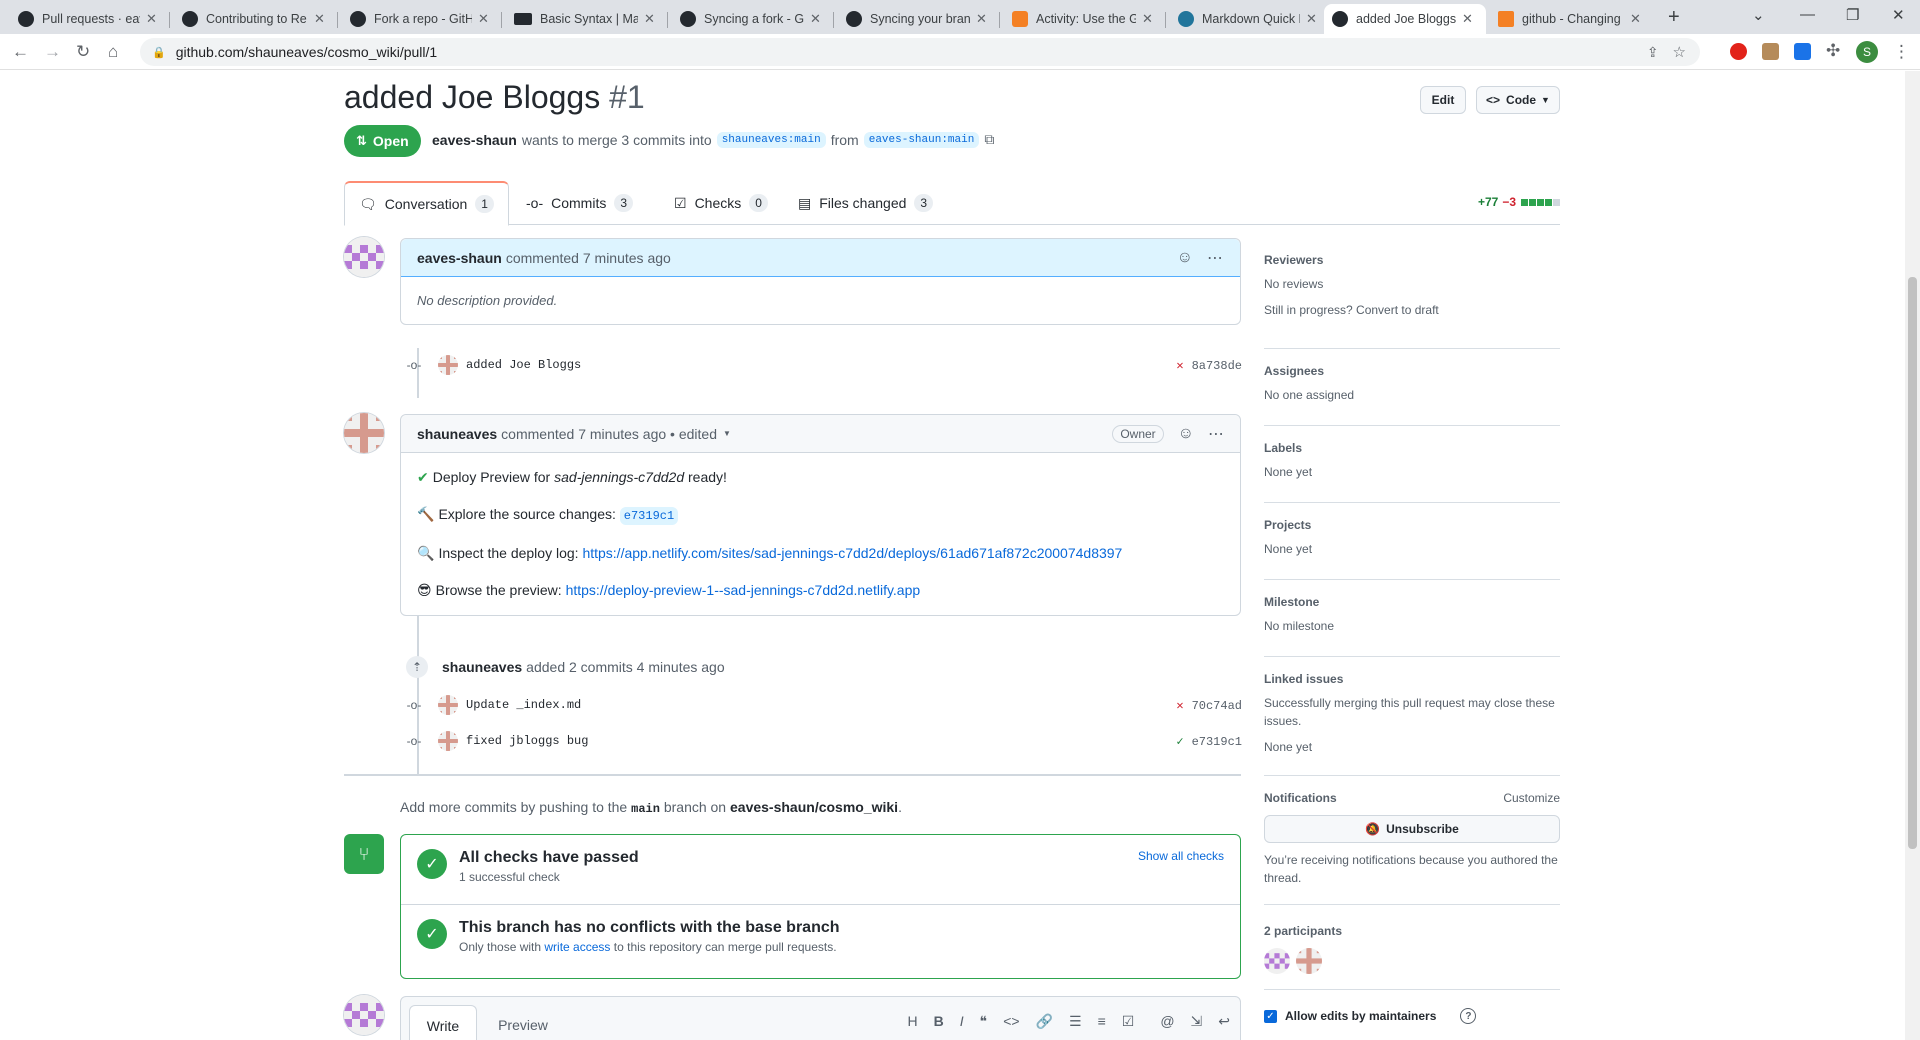 Image resolution: width=1920 pixels, height=1040 pixels. What do you see at coordinates (939, 1021) in the screenshot?
I see `bold-icon: B` at bounding box center [939, 1021].